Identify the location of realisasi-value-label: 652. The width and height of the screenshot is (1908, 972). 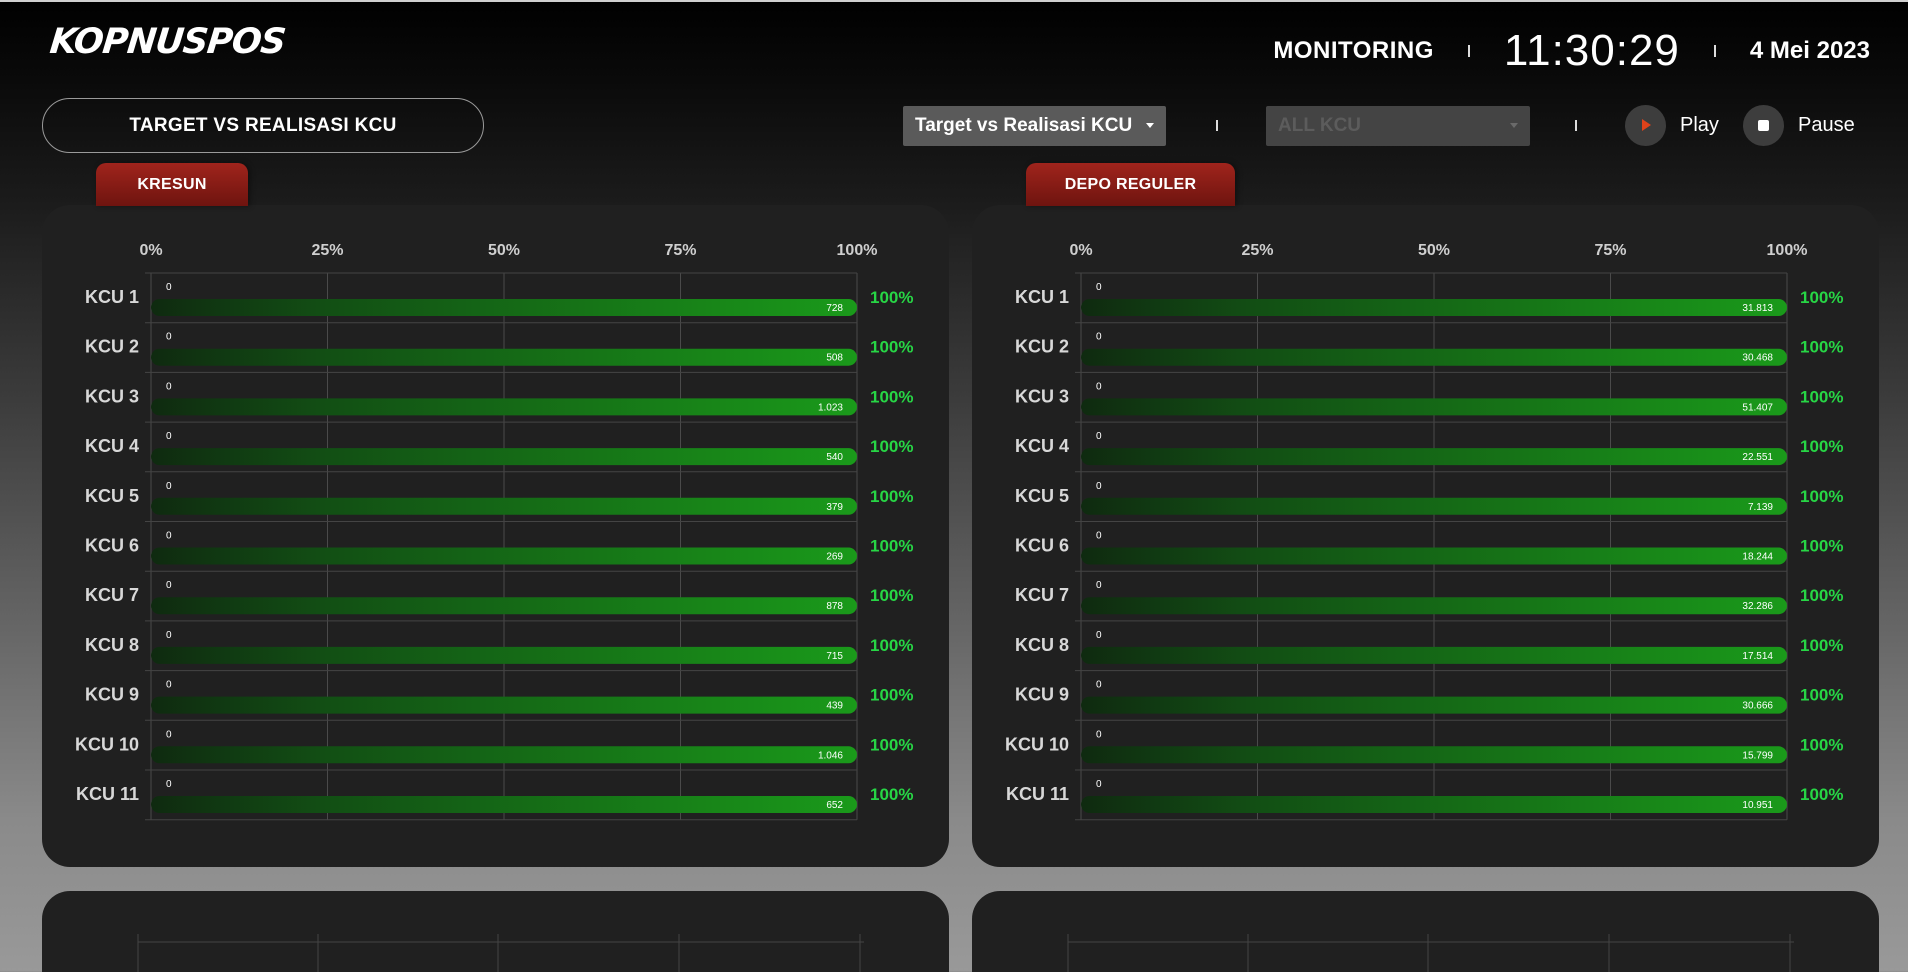
(834, 805).